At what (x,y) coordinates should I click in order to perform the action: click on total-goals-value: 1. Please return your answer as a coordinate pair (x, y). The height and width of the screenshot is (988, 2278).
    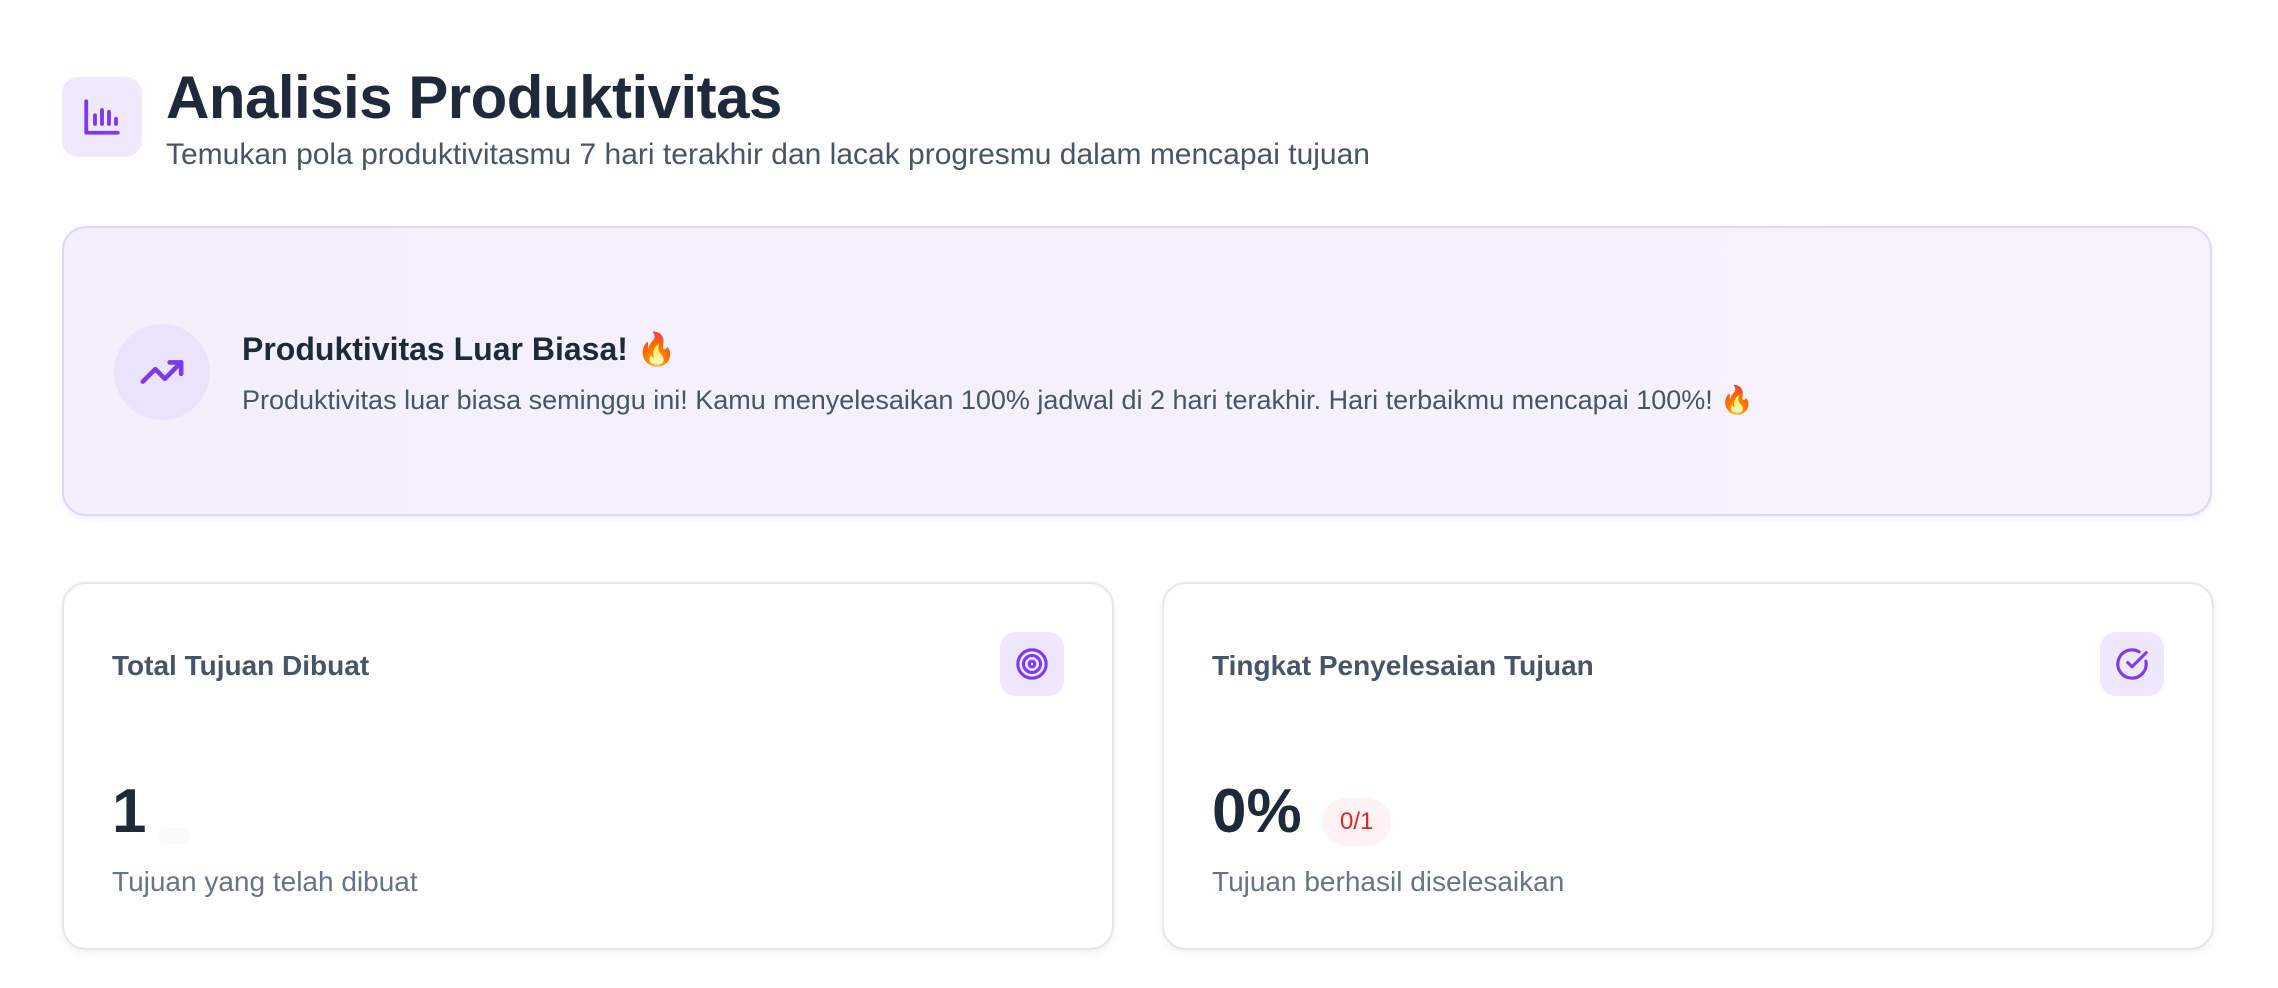
    Looking at the image, I should click on (129, 811).